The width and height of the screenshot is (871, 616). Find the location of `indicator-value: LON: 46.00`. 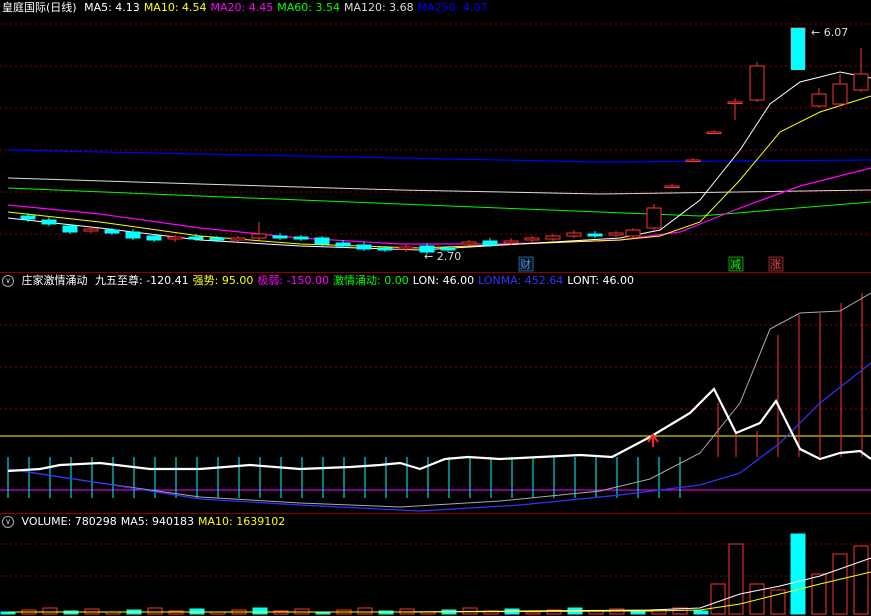

indicator-value: LON: 46.00 is located at coordinates (443, 280).